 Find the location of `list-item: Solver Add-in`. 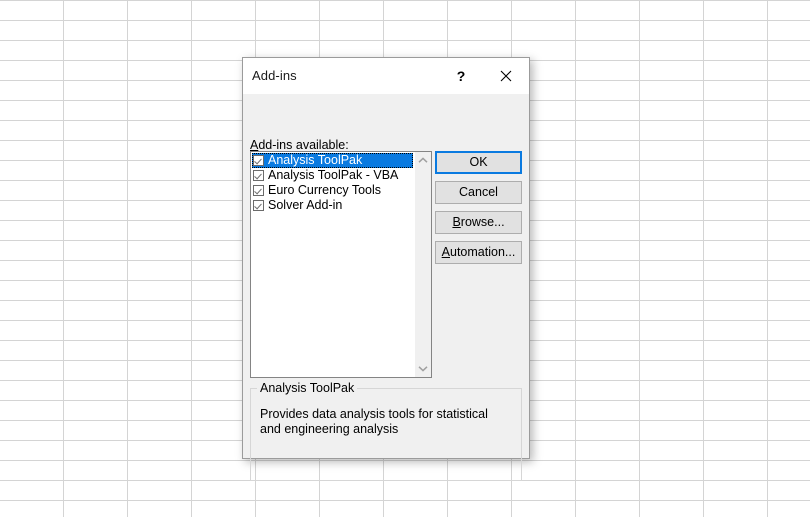

list-item: Solver Add-in is located at coordinates (333, 205).